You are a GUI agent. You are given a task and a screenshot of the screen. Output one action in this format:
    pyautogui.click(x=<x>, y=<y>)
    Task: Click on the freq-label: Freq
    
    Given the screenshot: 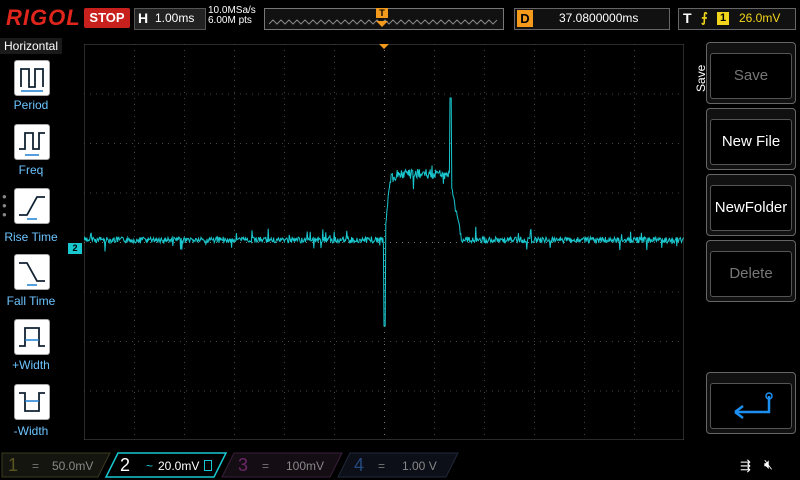 What is the action you would take?
    pyautogui.click(x=31, y=170)
    